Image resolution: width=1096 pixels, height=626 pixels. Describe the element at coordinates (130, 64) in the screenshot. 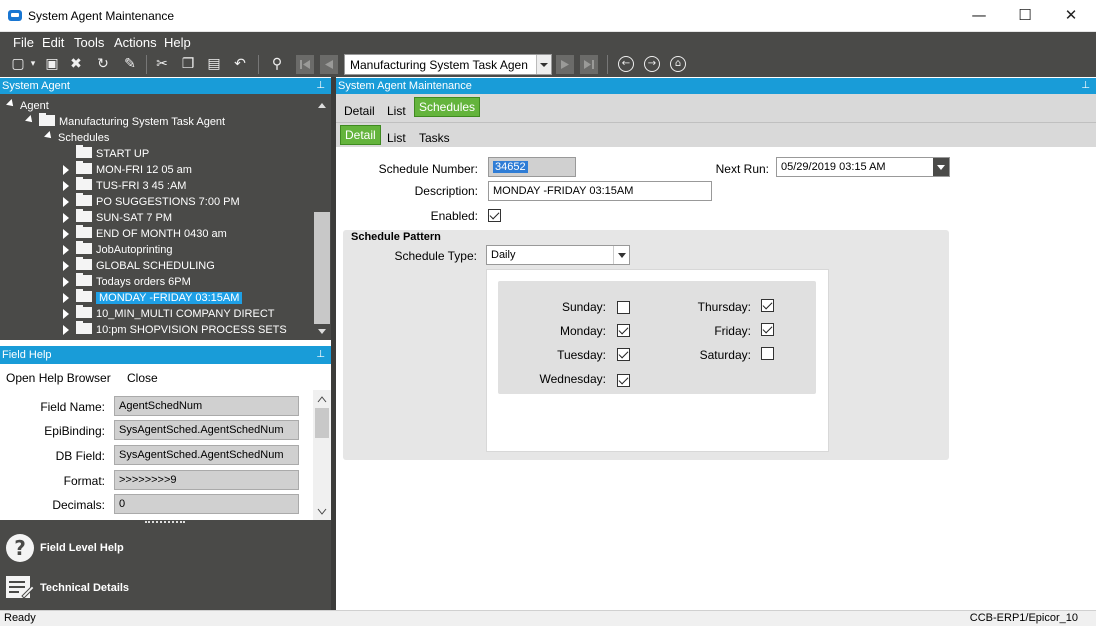

I see `clear-icon: ✎` at that location.